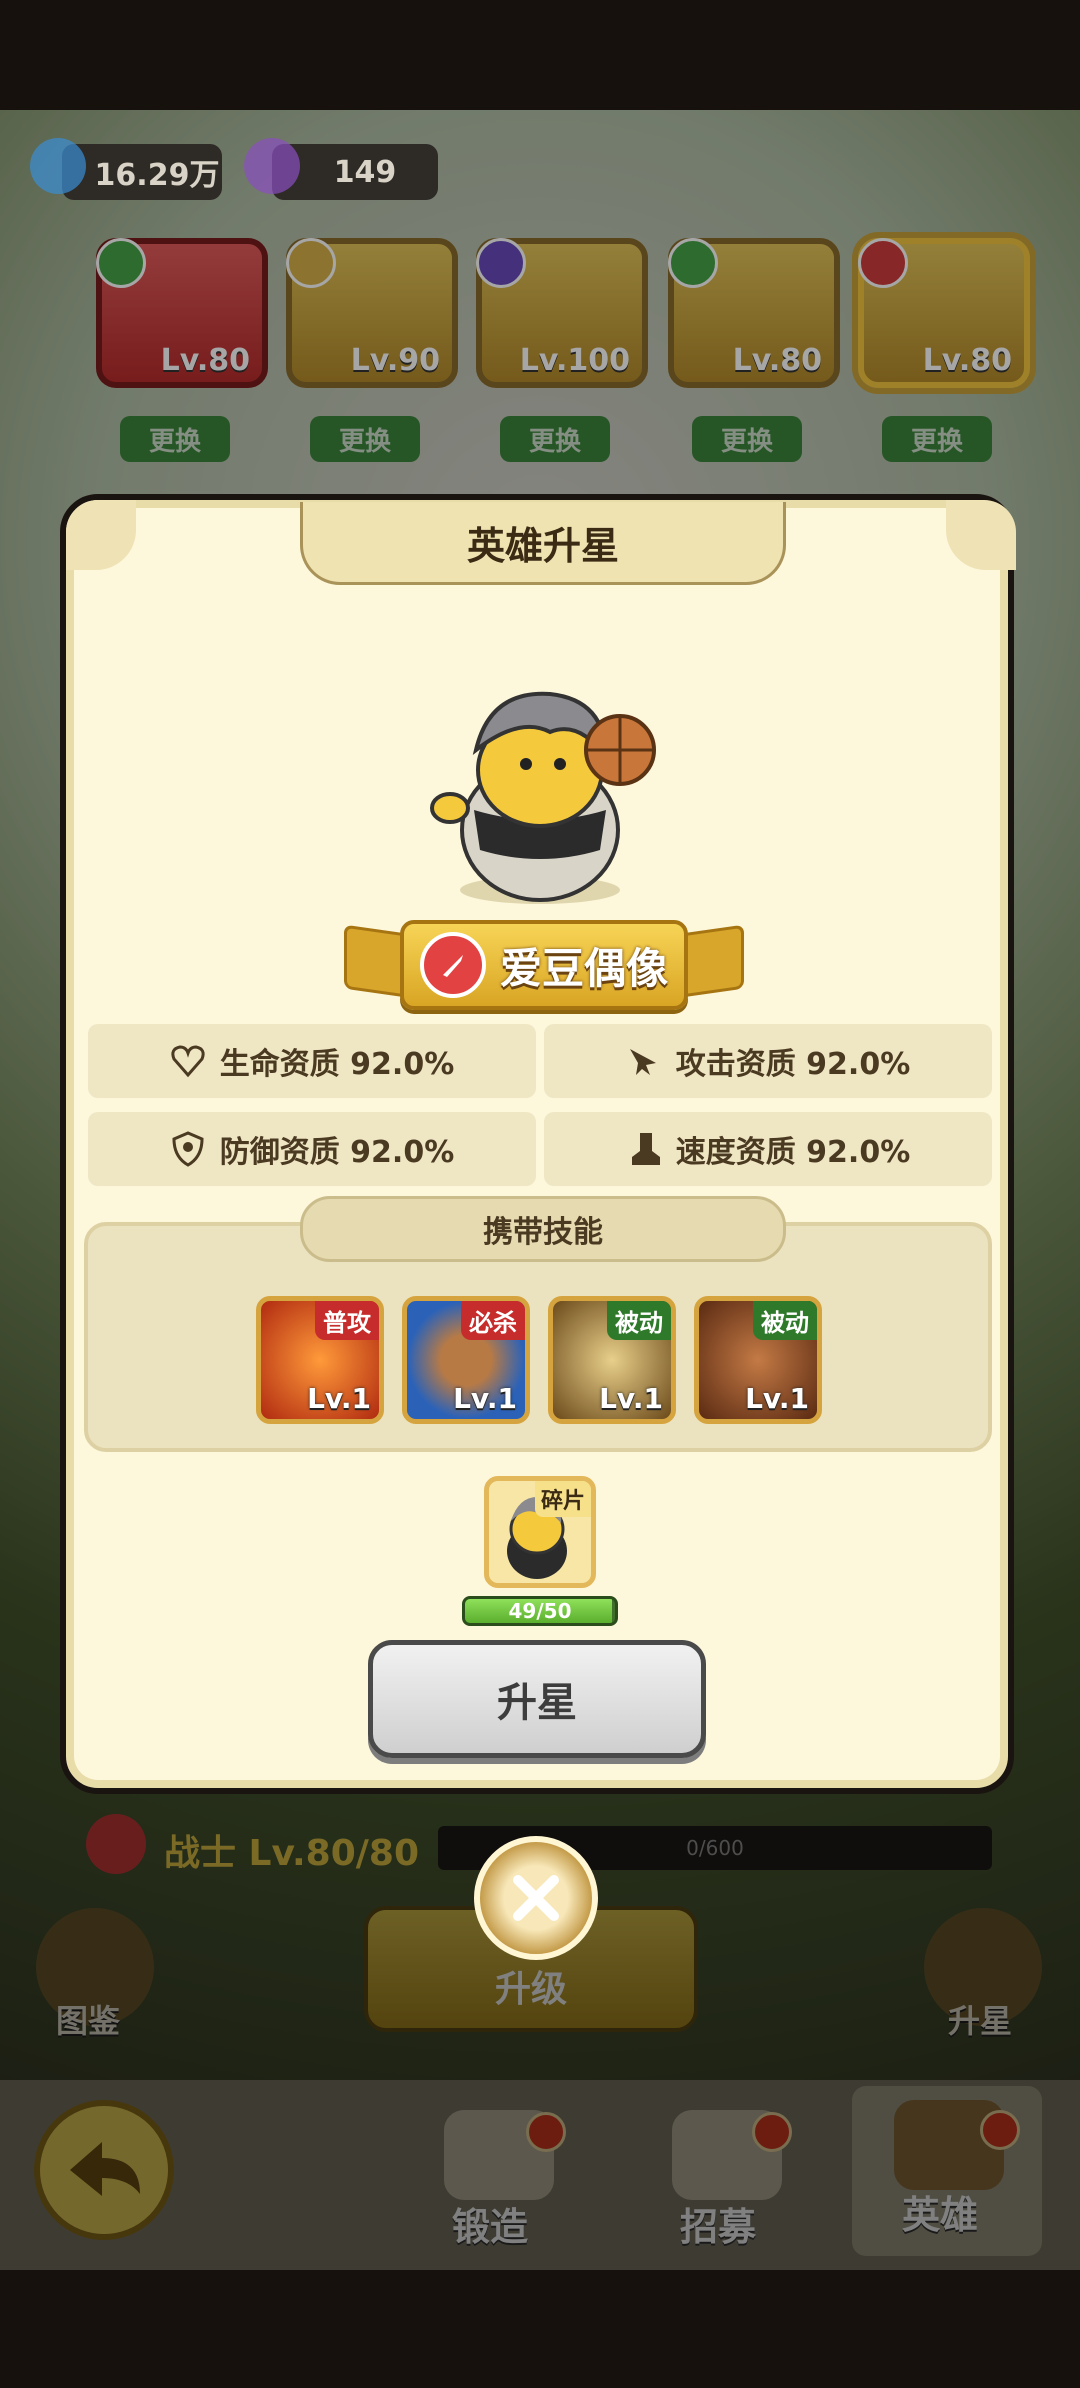  What do you see at coordinates (944, 313) in the screenshot?
I see `hero-slot-5: Lv.80` at bounding box center [944, 313].